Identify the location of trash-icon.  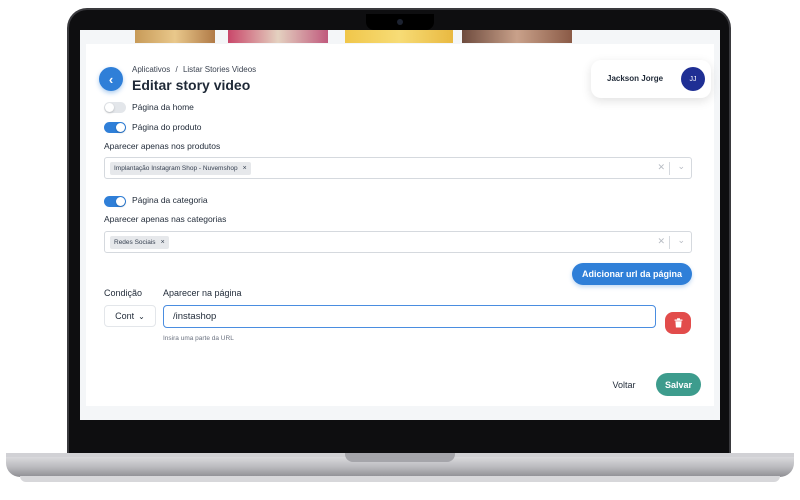
(678, 323).